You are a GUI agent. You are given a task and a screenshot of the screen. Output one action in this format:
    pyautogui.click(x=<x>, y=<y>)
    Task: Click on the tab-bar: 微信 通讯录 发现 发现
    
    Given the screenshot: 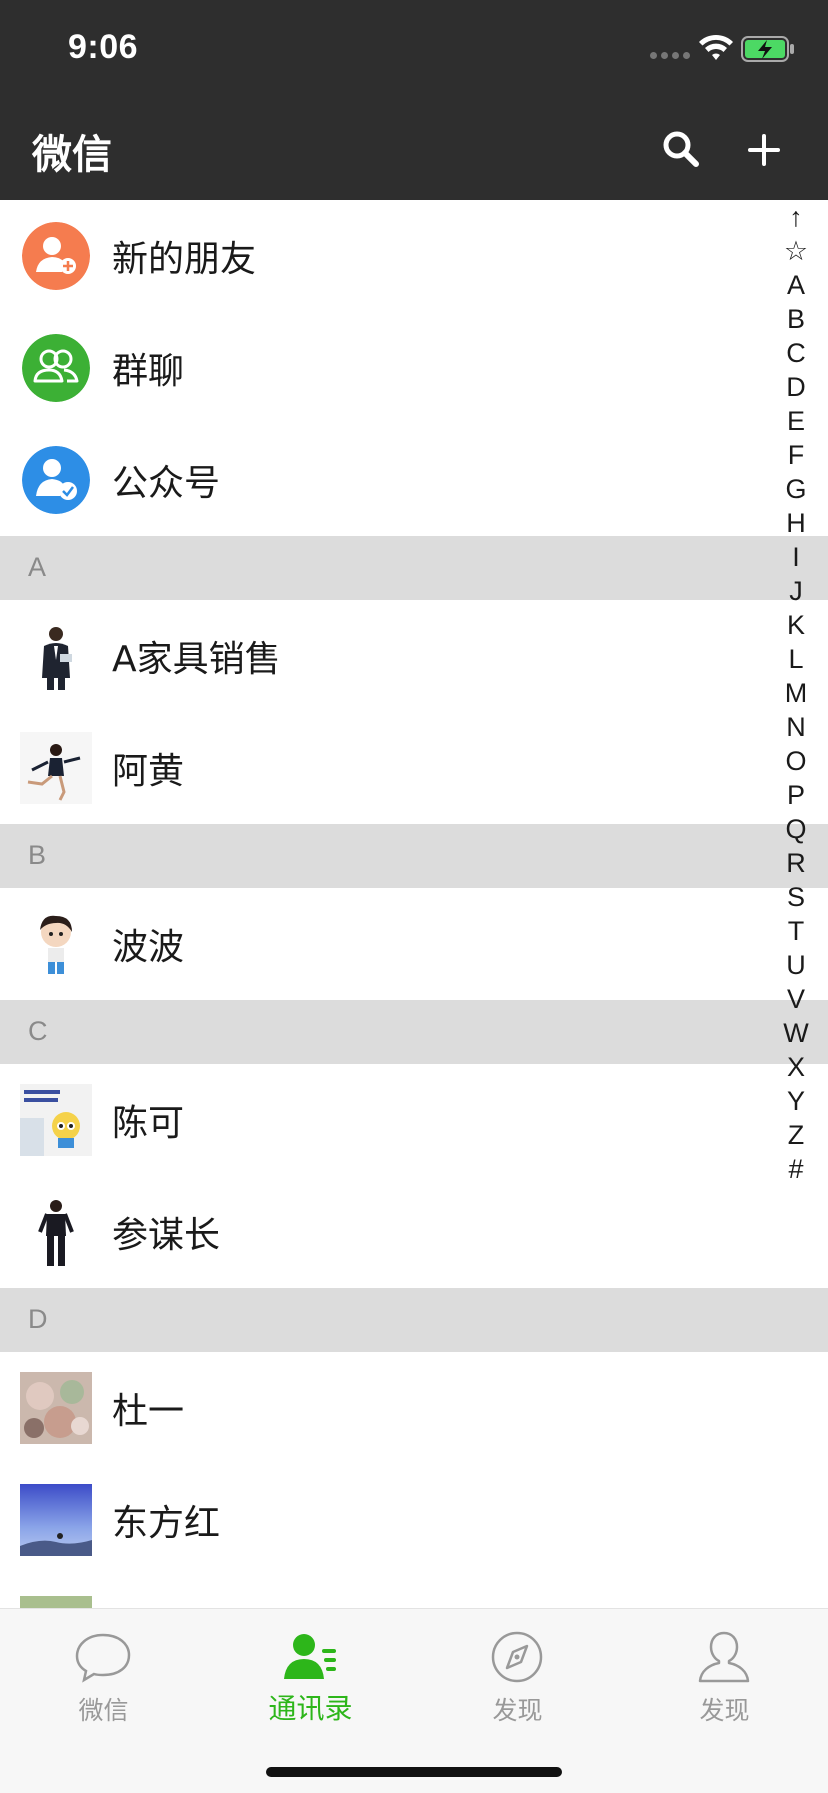 What is the action you would take?
    pyautogui.click(x=414, y=1700)
    